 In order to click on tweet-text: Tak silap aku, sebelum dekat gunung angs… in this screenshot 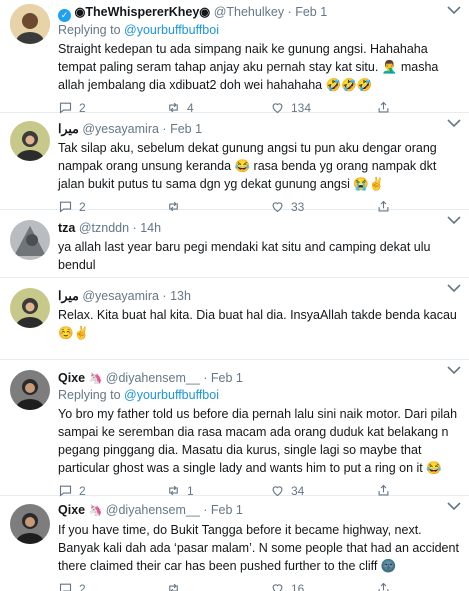, I will do `click(247, 166)`.